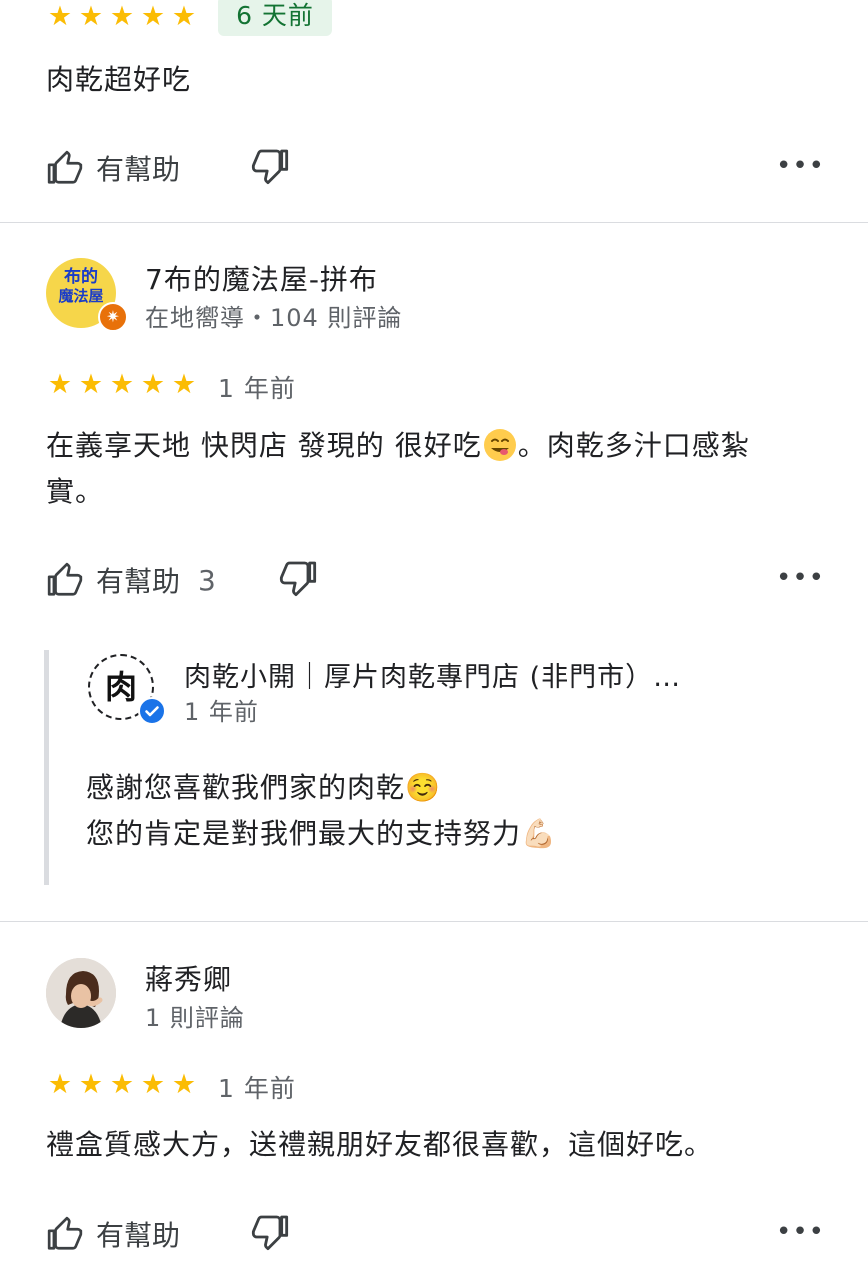  I want to click on review-text-part: 。肉乾多汁口感紮, so click(633, 445).